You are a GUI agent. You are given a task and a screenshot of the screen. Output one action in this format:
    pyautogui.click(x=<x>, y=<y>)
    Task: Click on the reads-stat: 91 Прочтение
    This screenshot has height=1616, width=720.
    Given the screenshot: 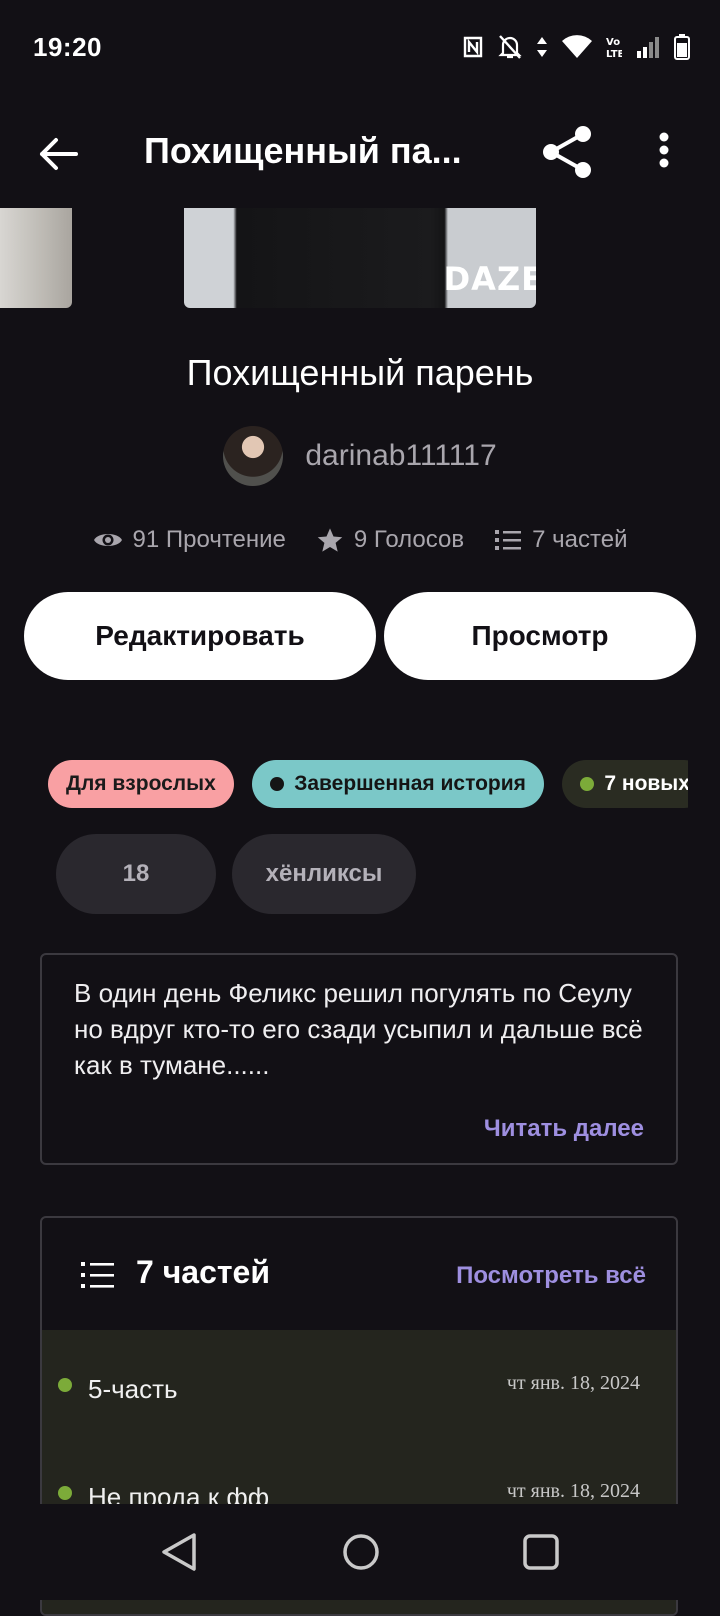 What is the action you would take?
    pyautogui.click(x=189, y=540)
    